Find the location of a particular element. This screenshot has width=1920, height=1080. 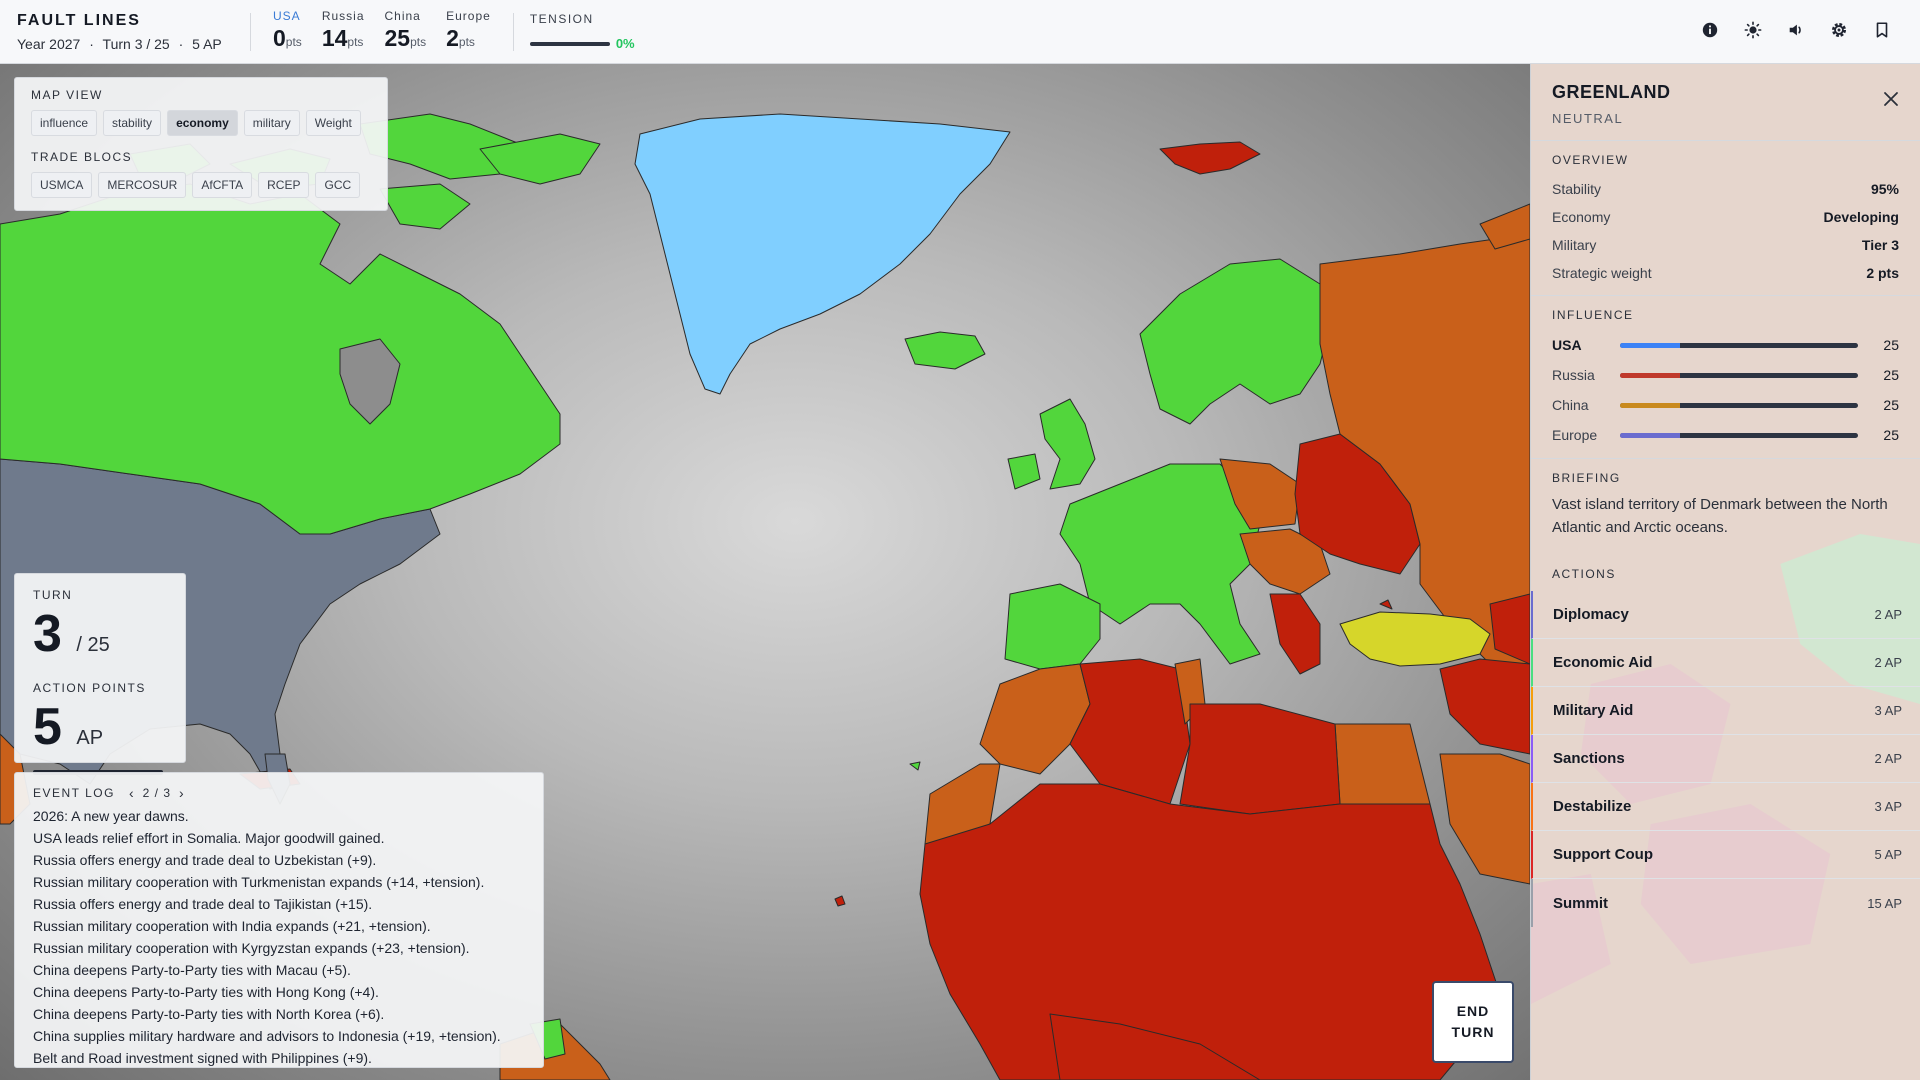

score-value: 14 is located at coordinates (334, 37).